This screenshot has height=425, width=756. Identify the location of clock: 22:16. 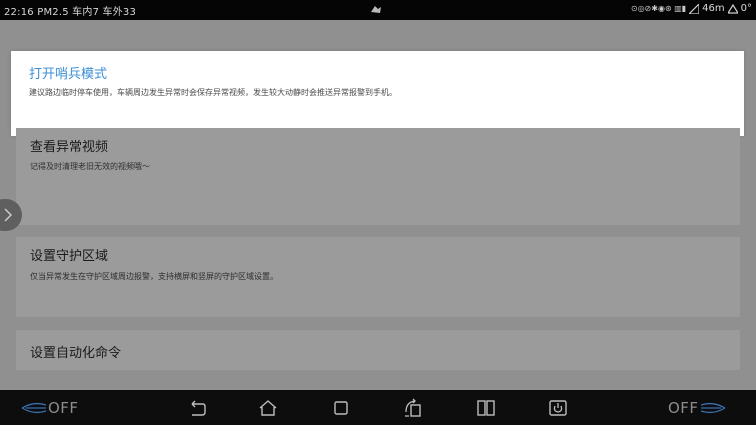
(19, 12).